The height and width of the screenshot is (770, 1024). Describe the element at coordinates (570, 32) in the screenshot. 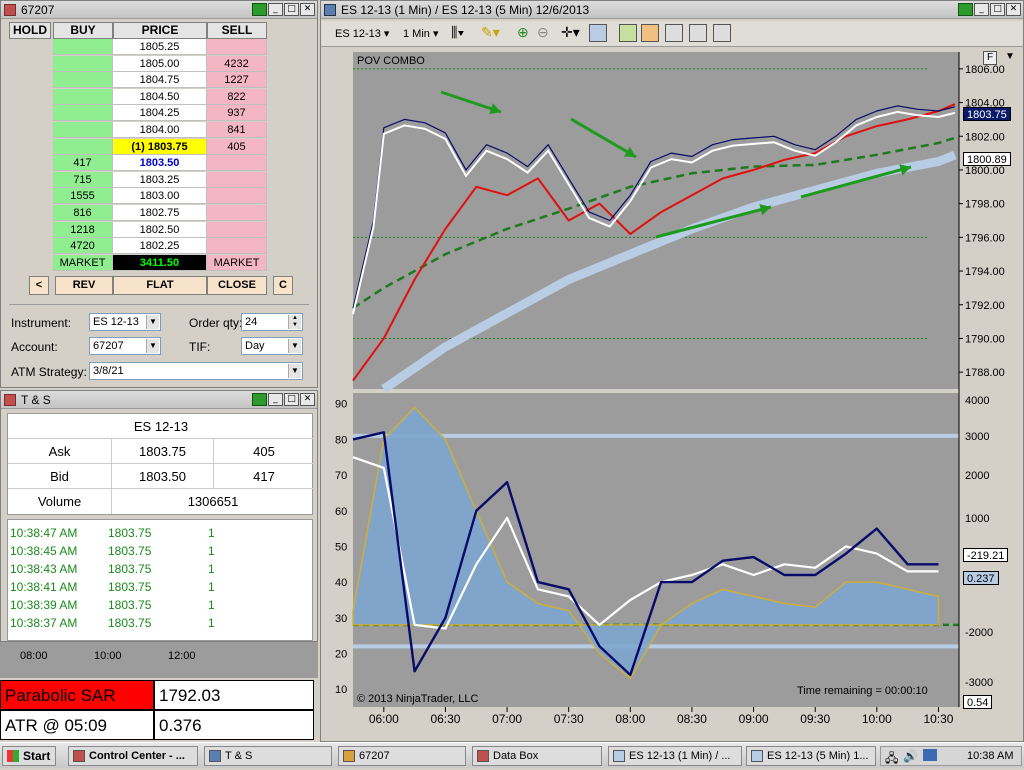

I see `crosshair-icon: ✛▾` at that location.